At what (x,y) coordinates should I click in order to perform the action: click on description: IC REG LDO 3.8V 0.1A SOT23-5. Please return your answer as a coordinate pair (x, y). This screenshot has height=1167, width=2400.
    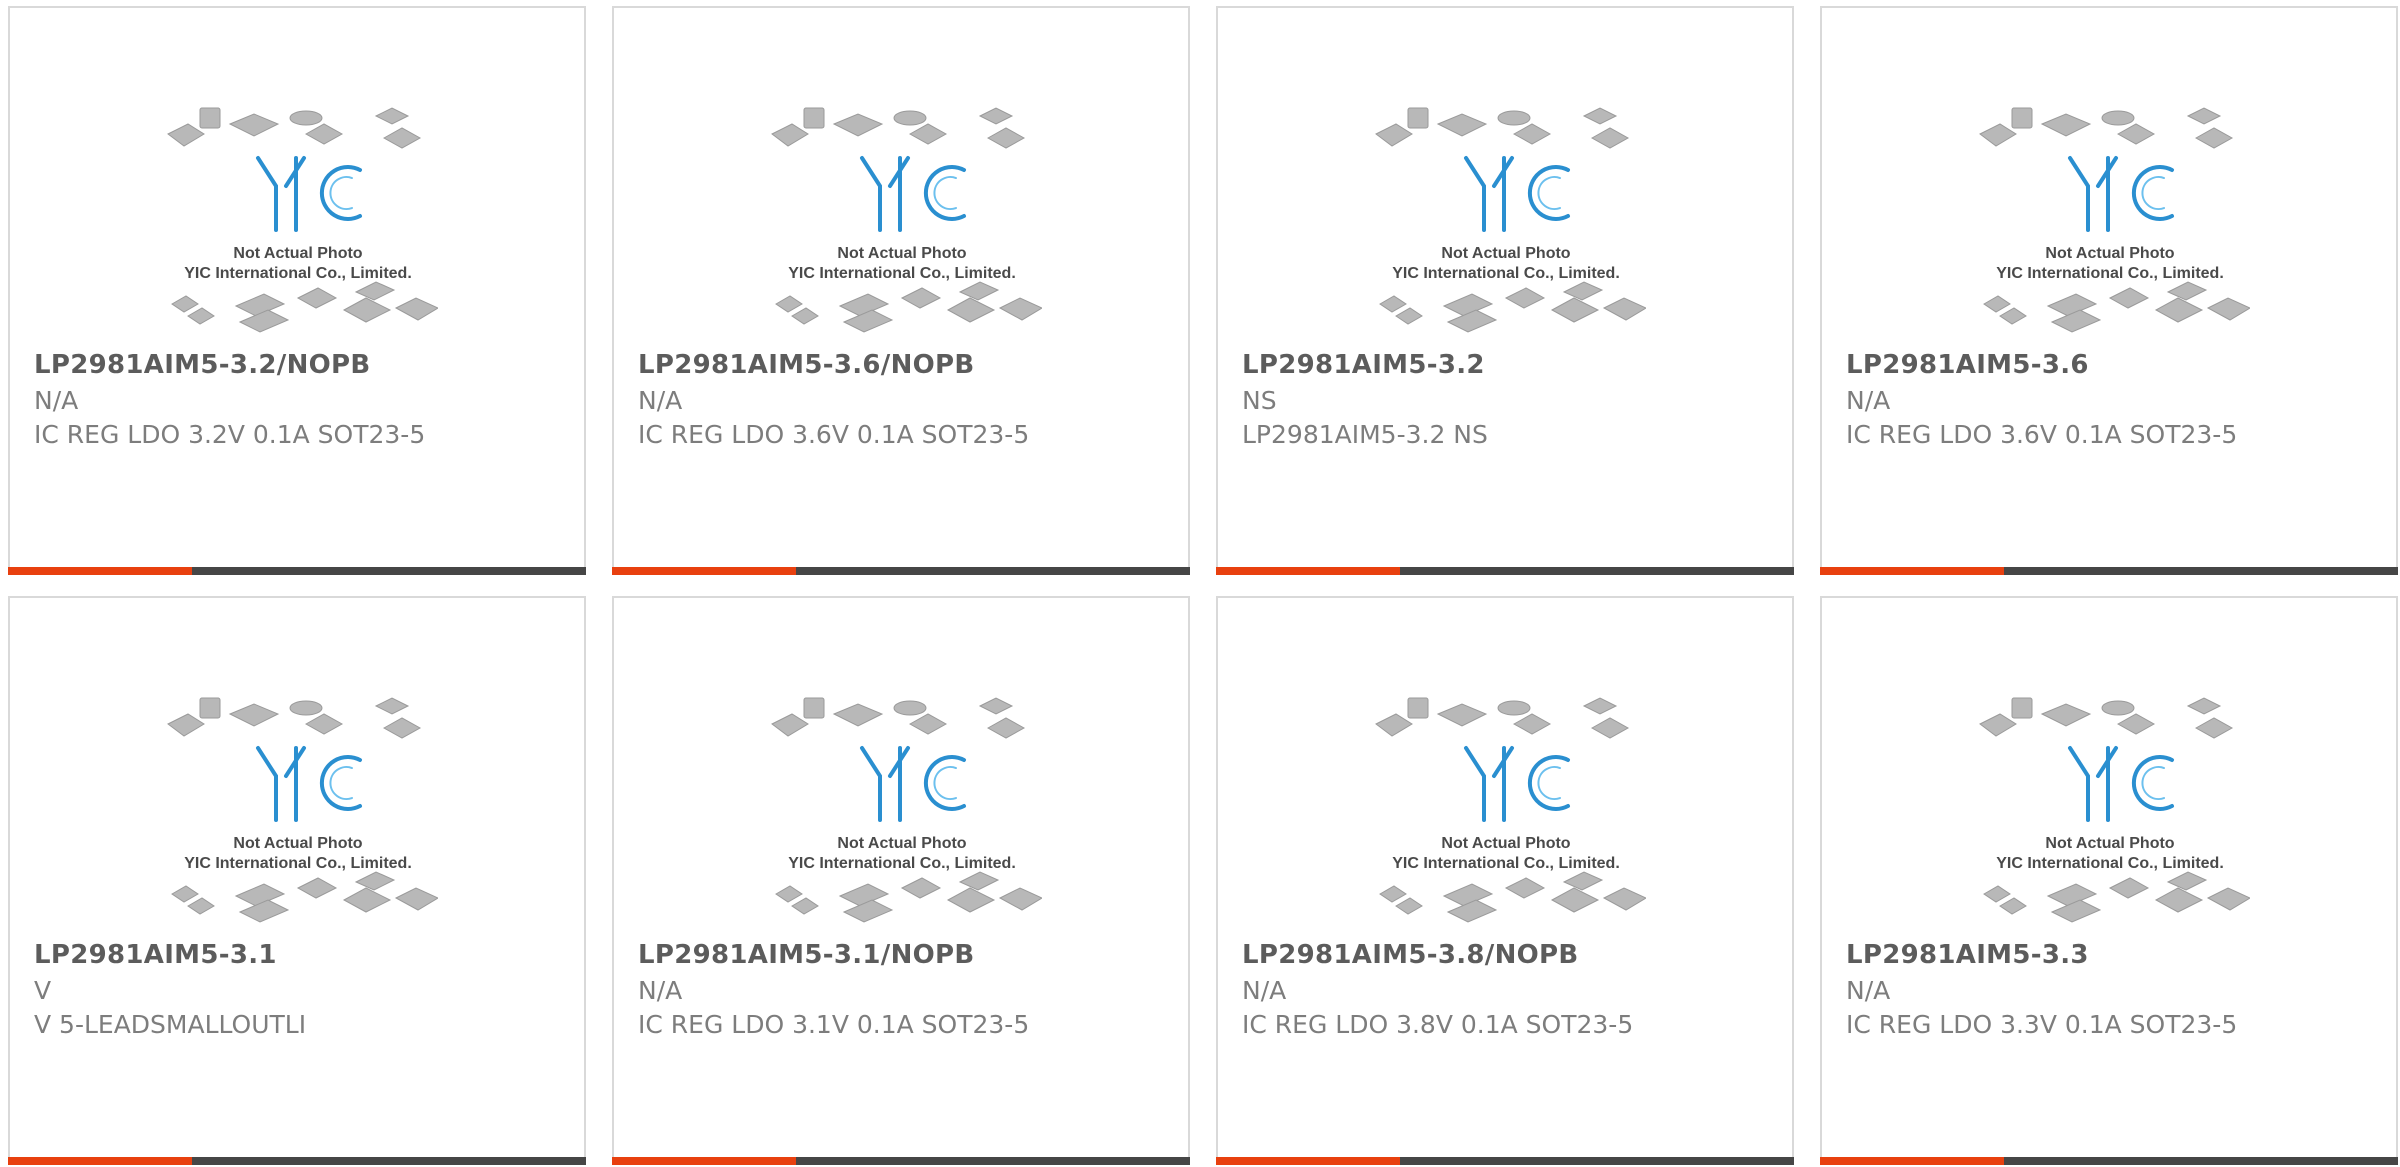
    Looking at the image, I should click on (1438, 1024).